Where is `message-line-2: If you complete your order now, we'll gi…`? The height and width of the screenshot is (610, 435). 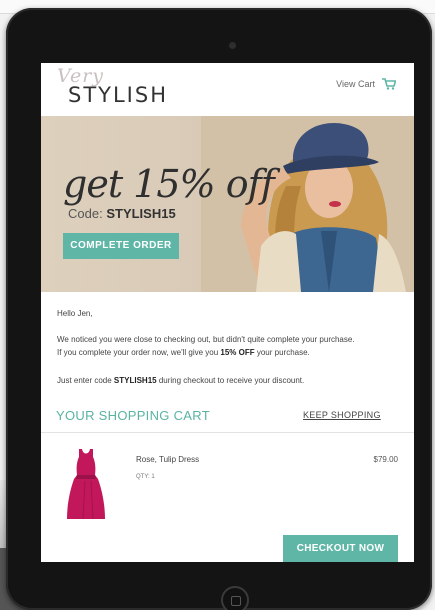
message-line-2: If you complete your order now, we'll gi… is located at coordinates (183, 352).